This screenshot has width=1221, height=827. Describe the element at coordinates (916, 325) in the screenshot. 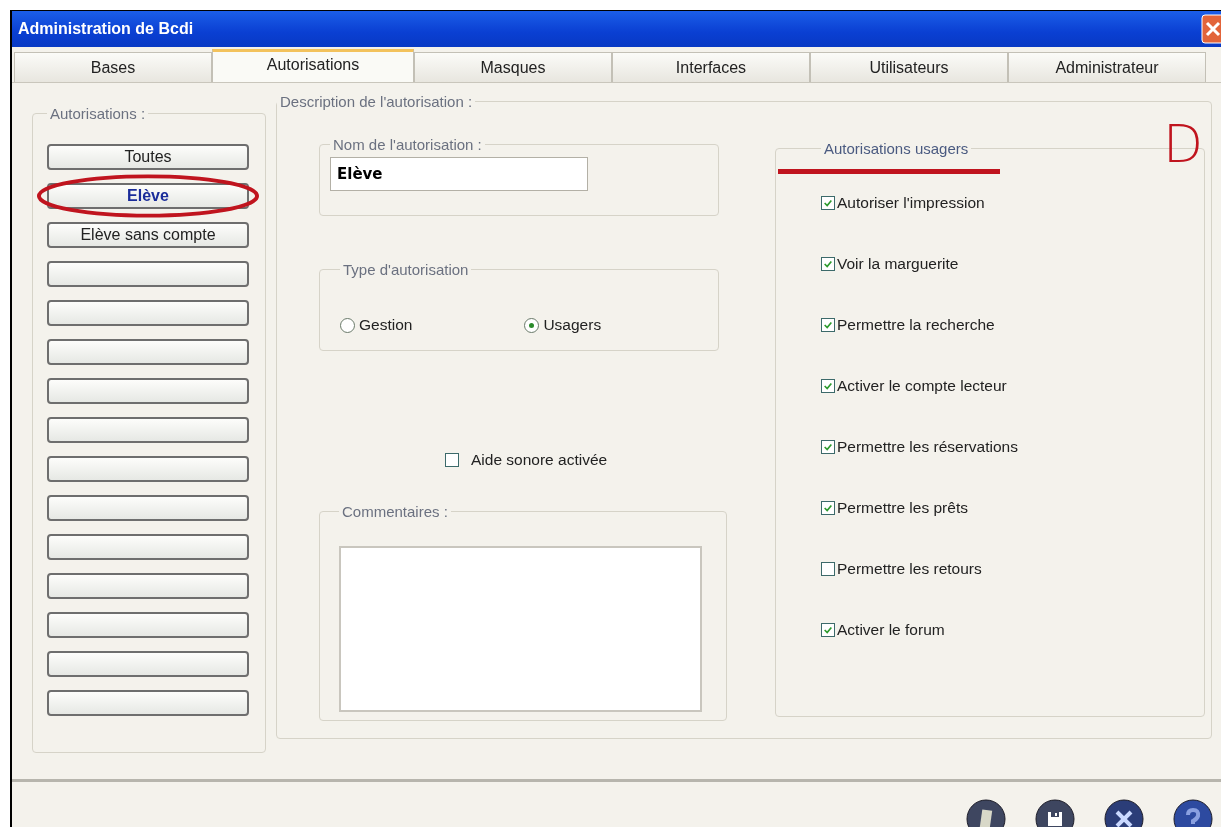

I see `checkbox-label: Permettre la recherche` at that location.